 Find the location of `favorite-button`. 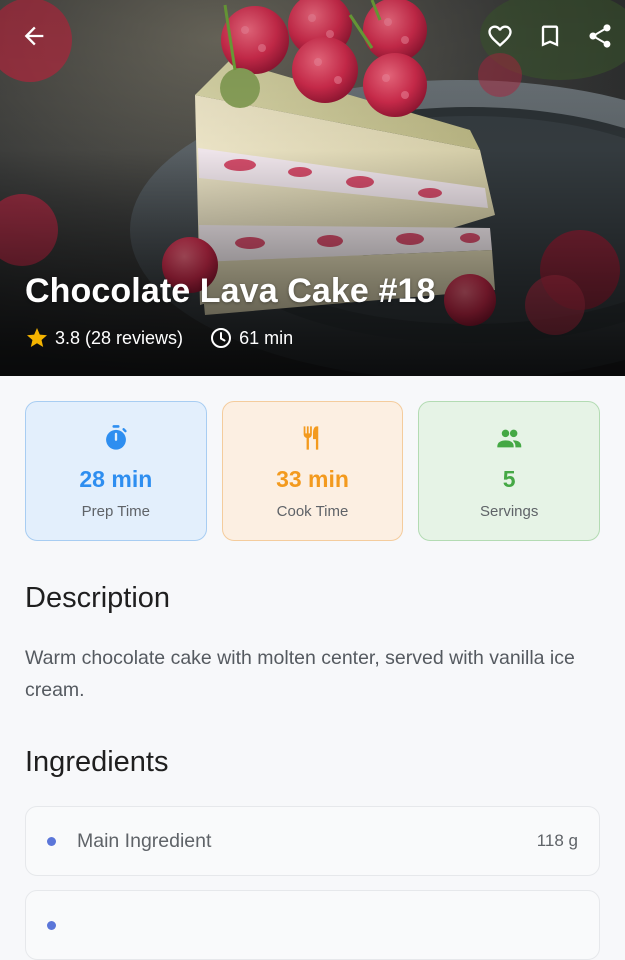

favorite-button is located at coordinates (500, 36).